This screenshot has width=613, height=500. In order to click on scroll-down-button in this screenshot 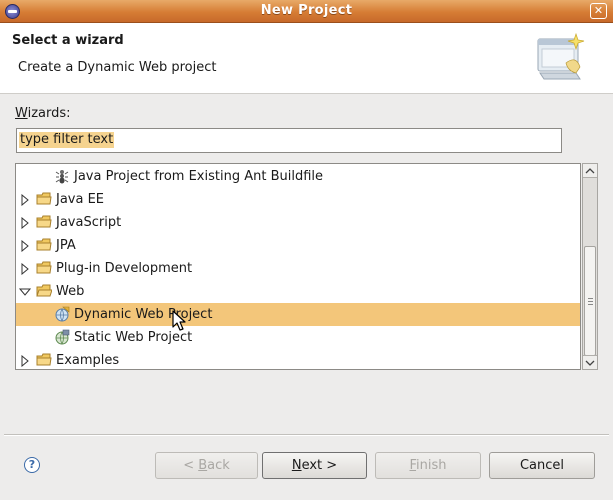, I will do `click(590, 362)`.